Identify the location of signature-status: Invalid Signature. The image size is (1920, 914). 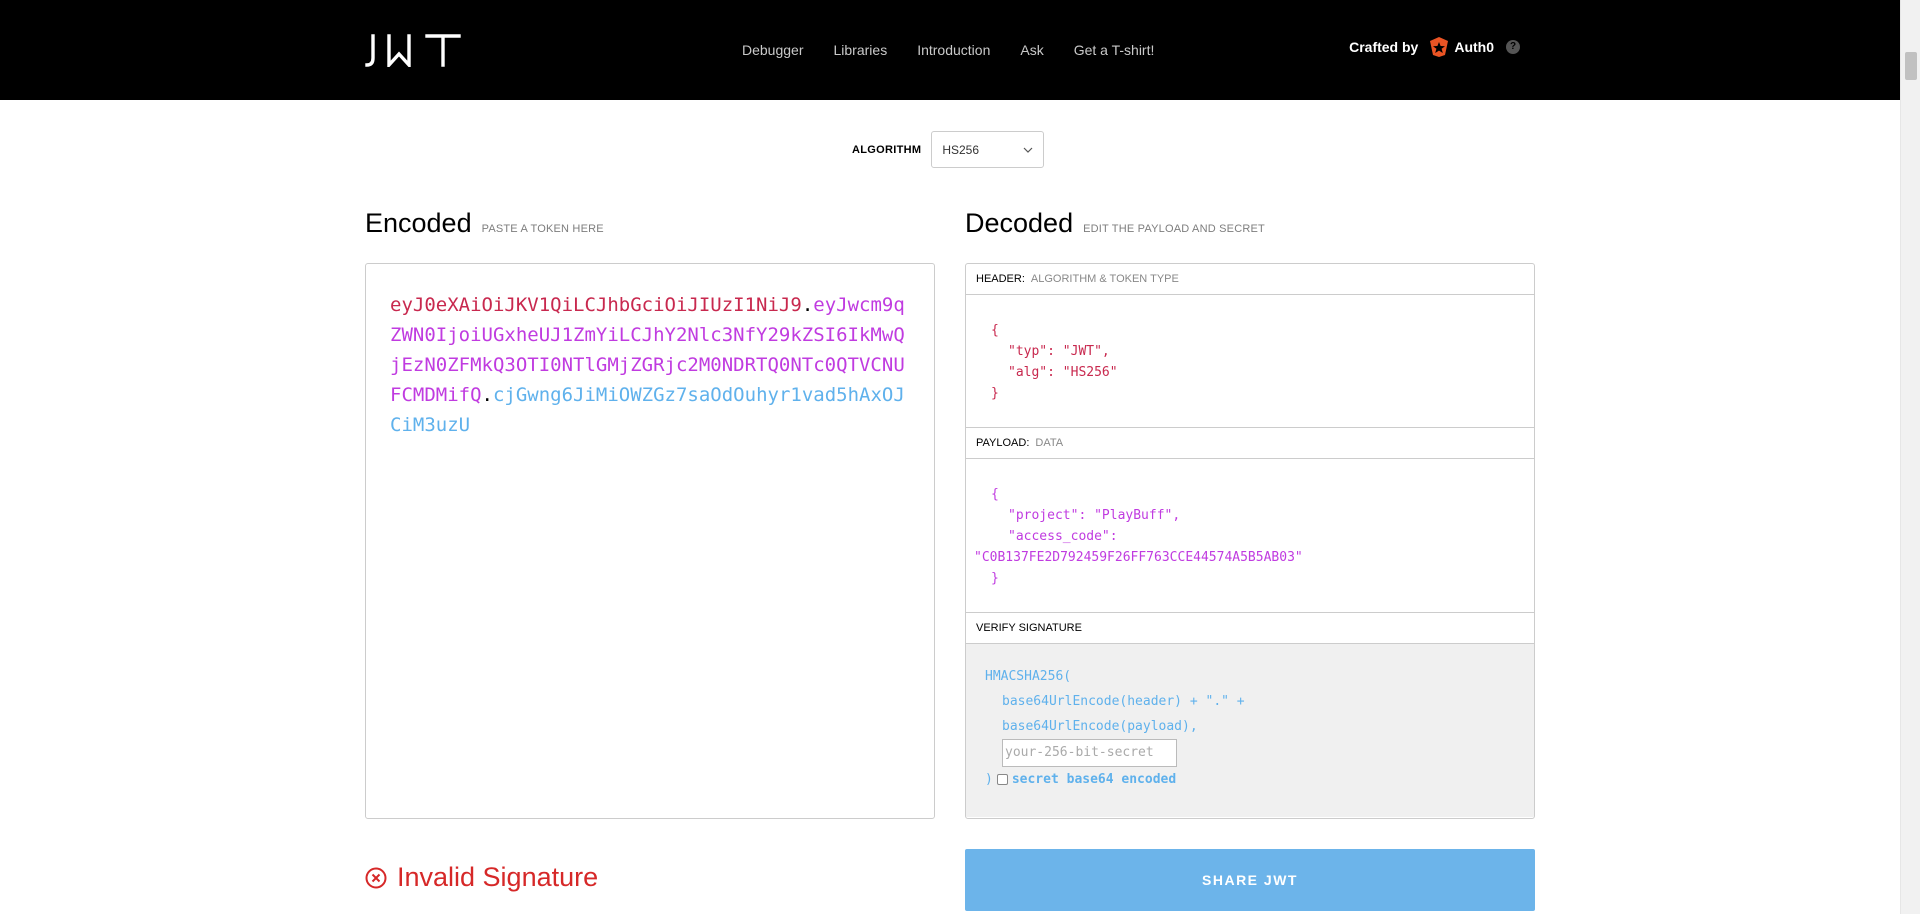
(481, 877).